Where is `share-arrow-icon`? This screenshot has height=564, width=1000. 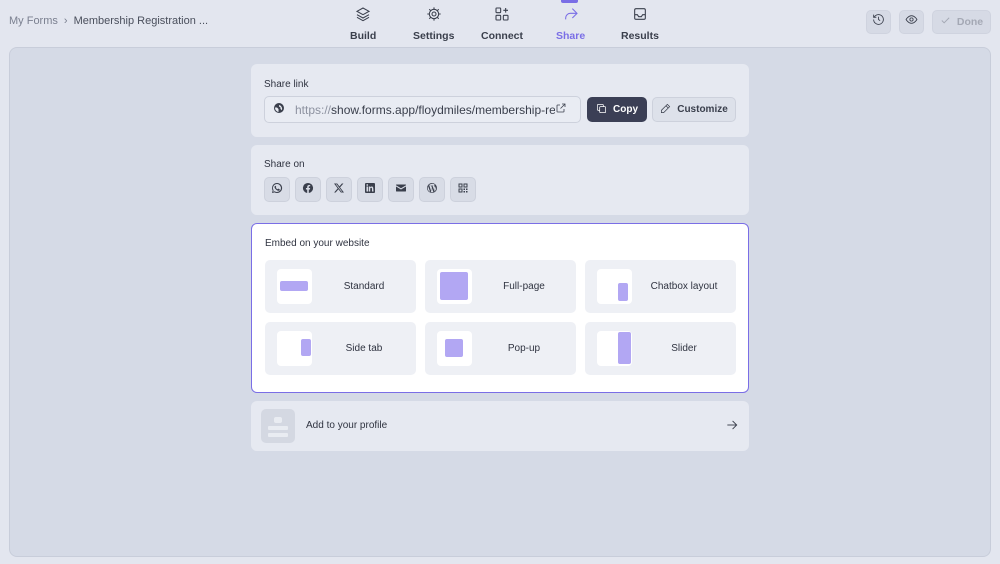 share-arrow-icon is located at coordinates (571, 16).